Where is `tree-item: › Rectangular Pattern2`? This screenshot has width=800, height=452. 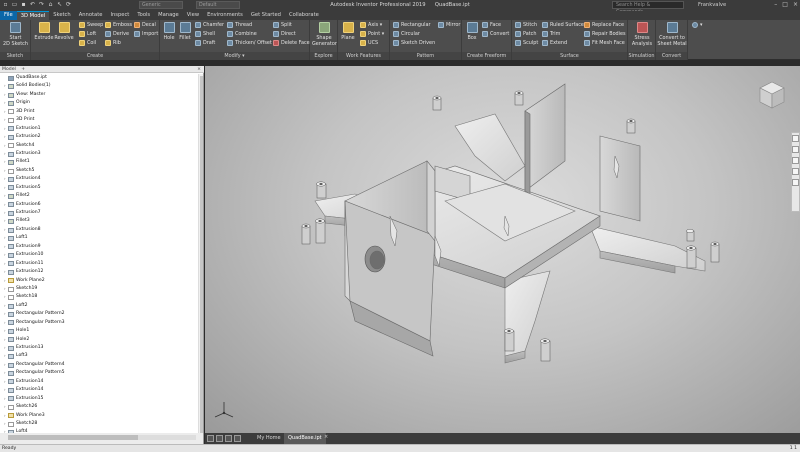 tree-item: › Rectangular Pattern2 is located at coordinates (99, 314).